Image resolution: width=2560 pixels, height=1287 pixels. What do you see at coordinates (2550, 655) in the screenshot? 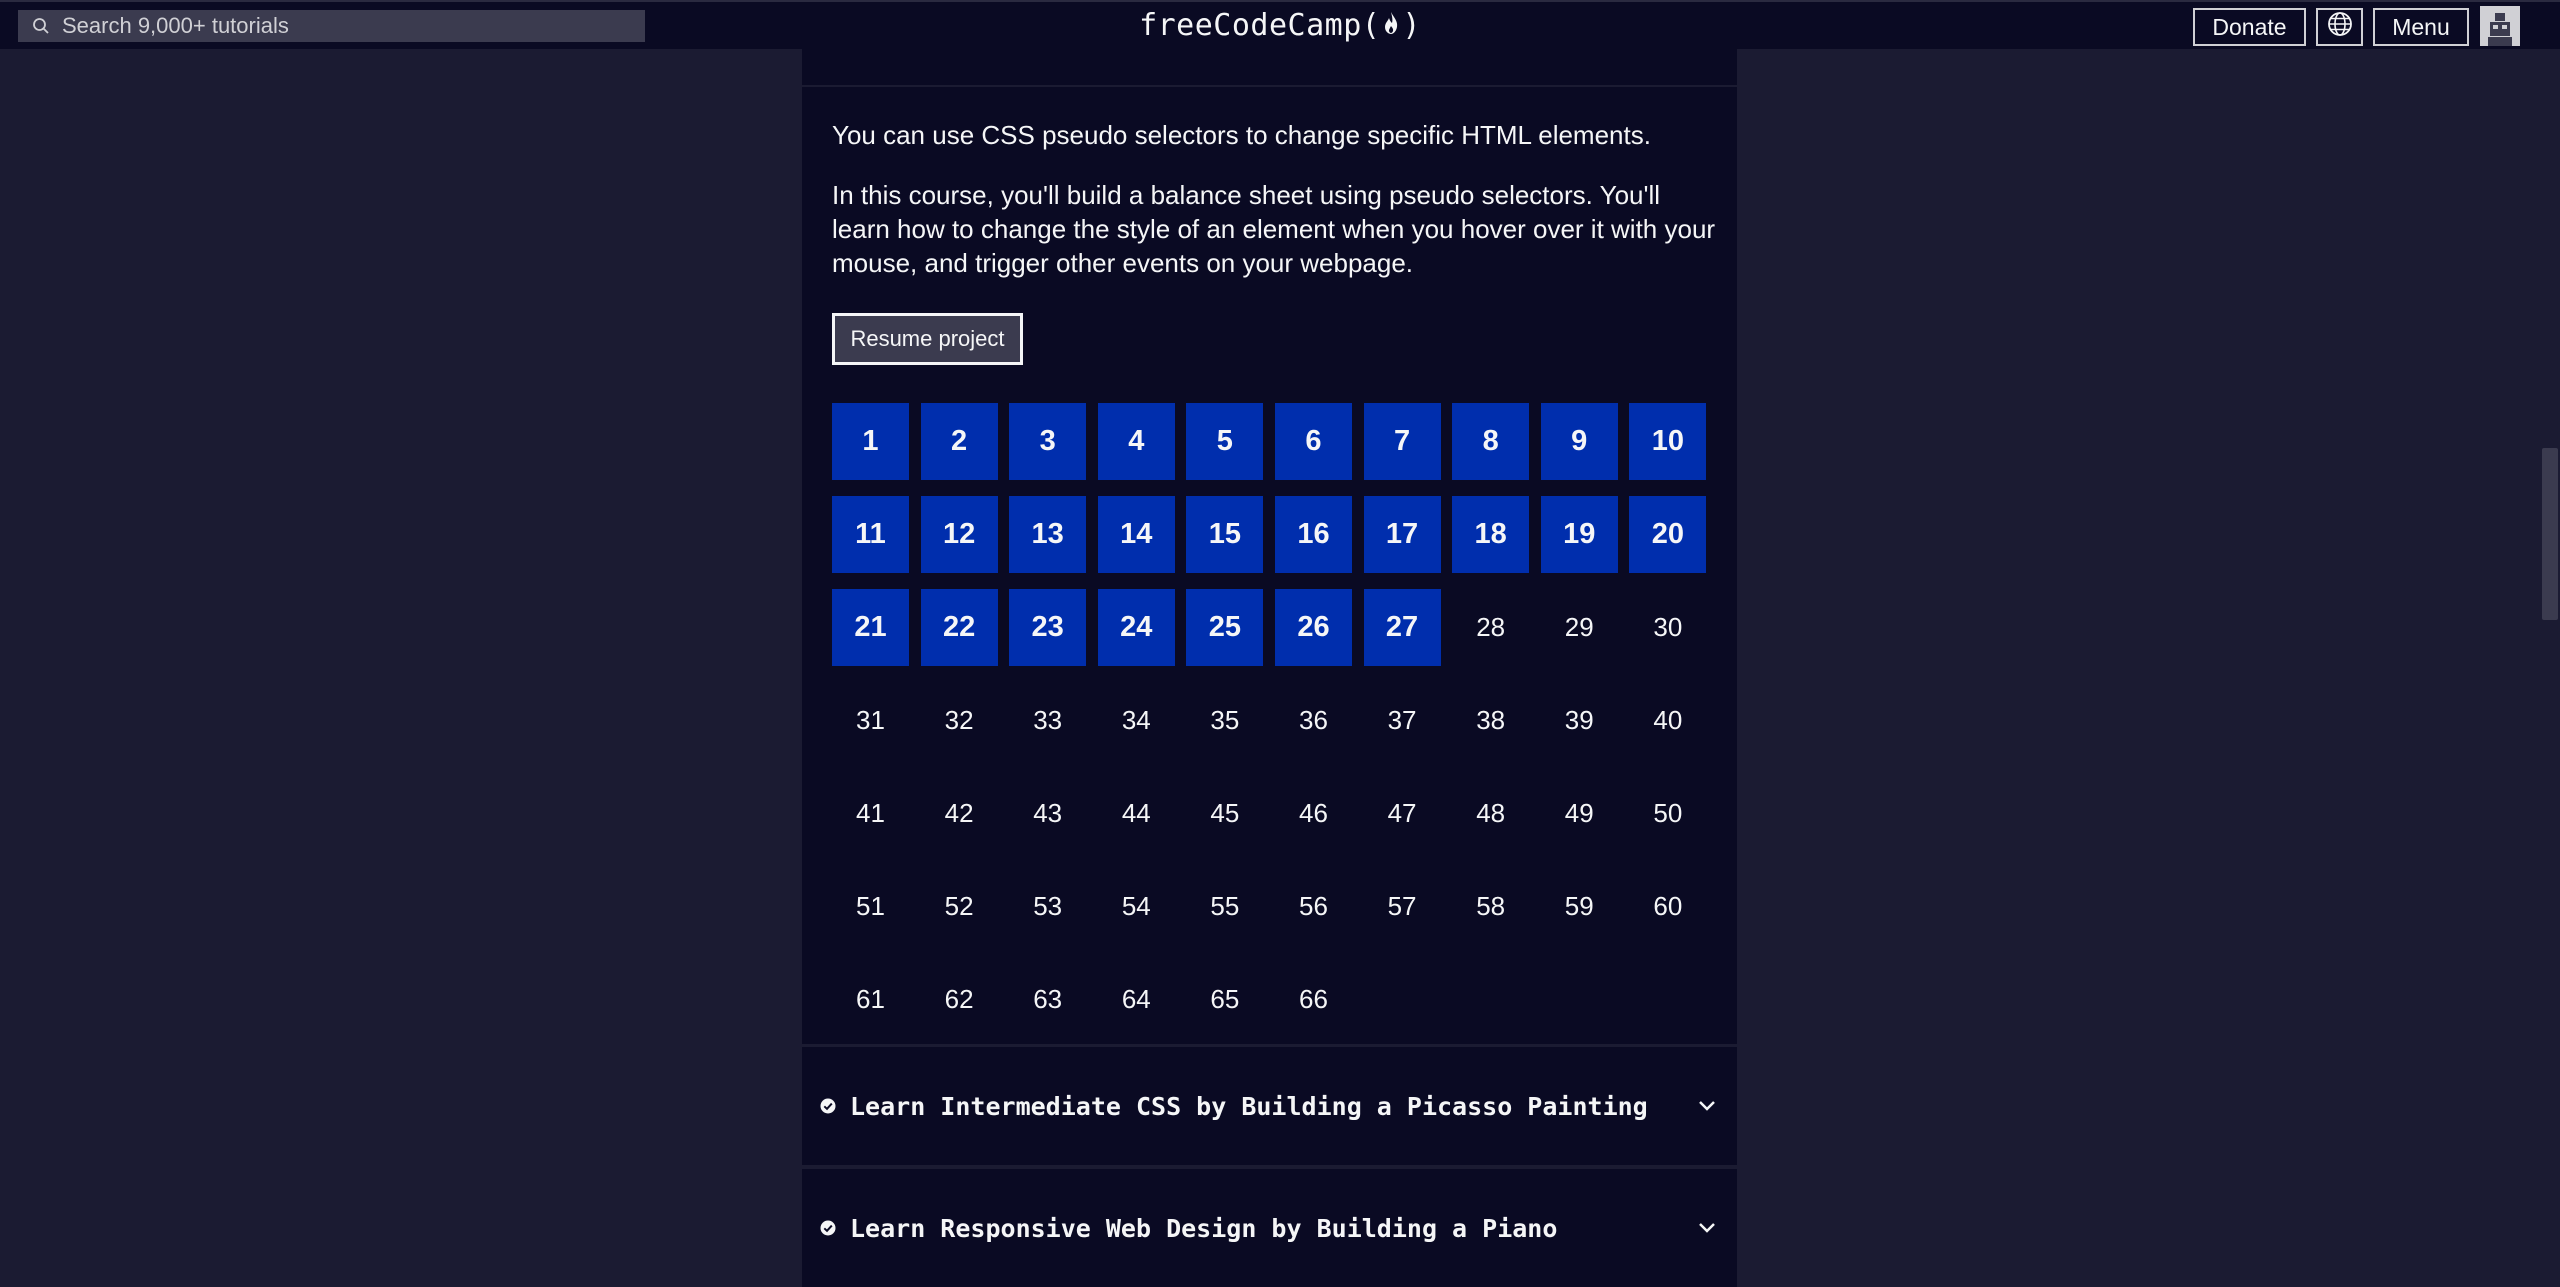
I see `scrollbar-track` at bounding box center [2550, 655].